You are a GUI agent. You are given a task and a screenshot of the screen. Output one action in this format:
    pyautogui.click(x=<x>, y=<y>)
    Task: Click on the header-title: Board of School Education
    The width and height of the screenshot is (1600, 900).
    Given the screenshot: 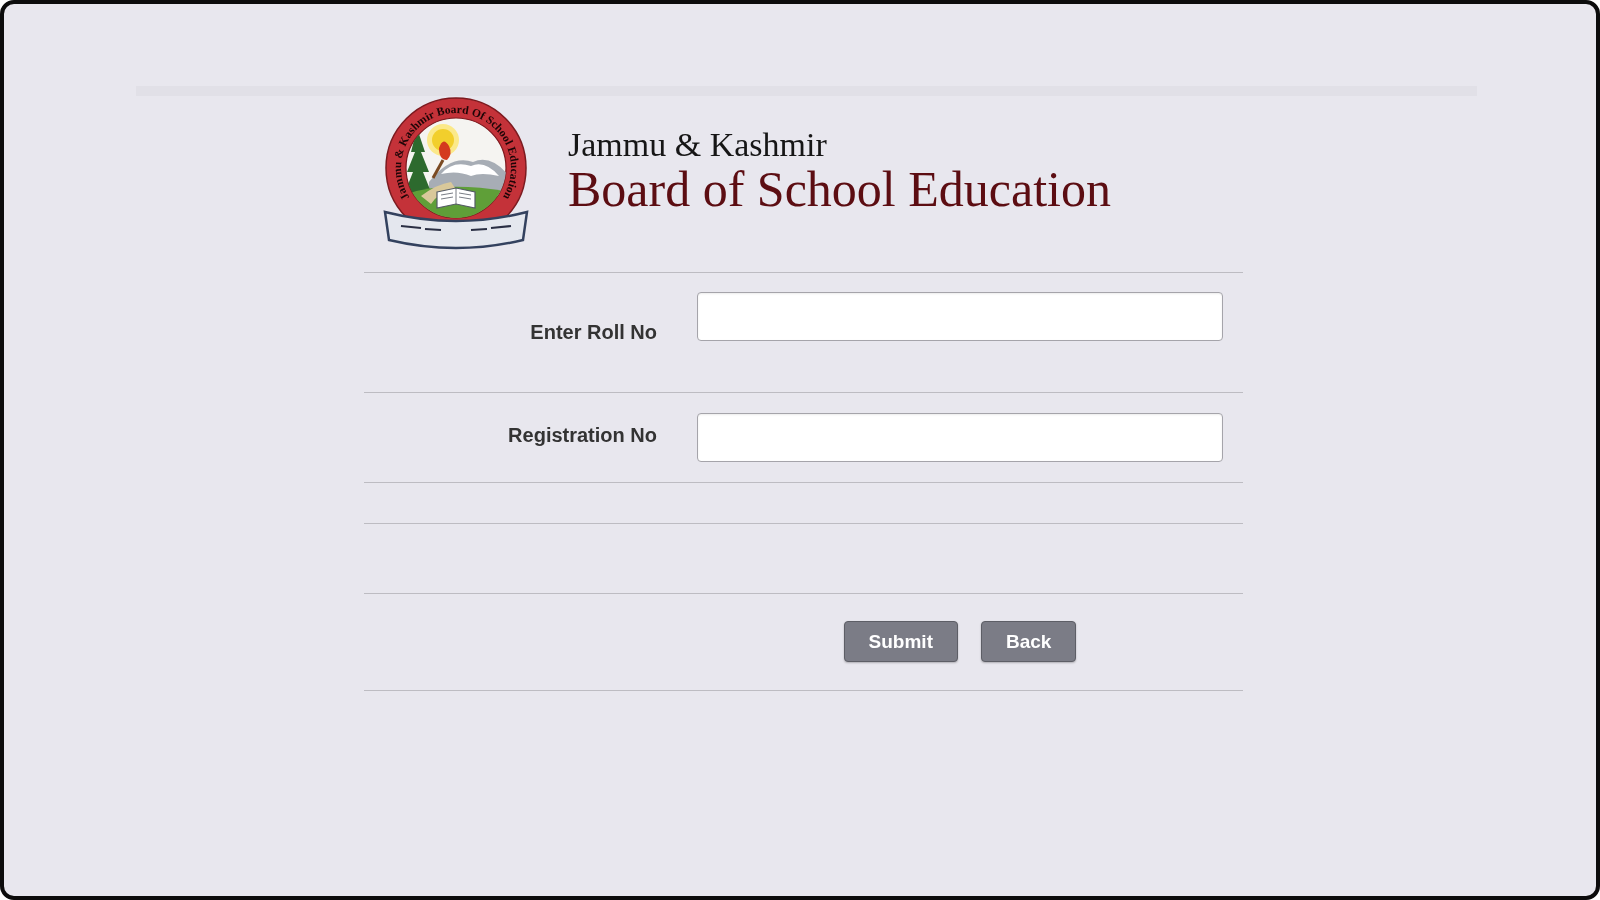 What is the action you would take?
    pyautogui.click(x=839, y=189)
    